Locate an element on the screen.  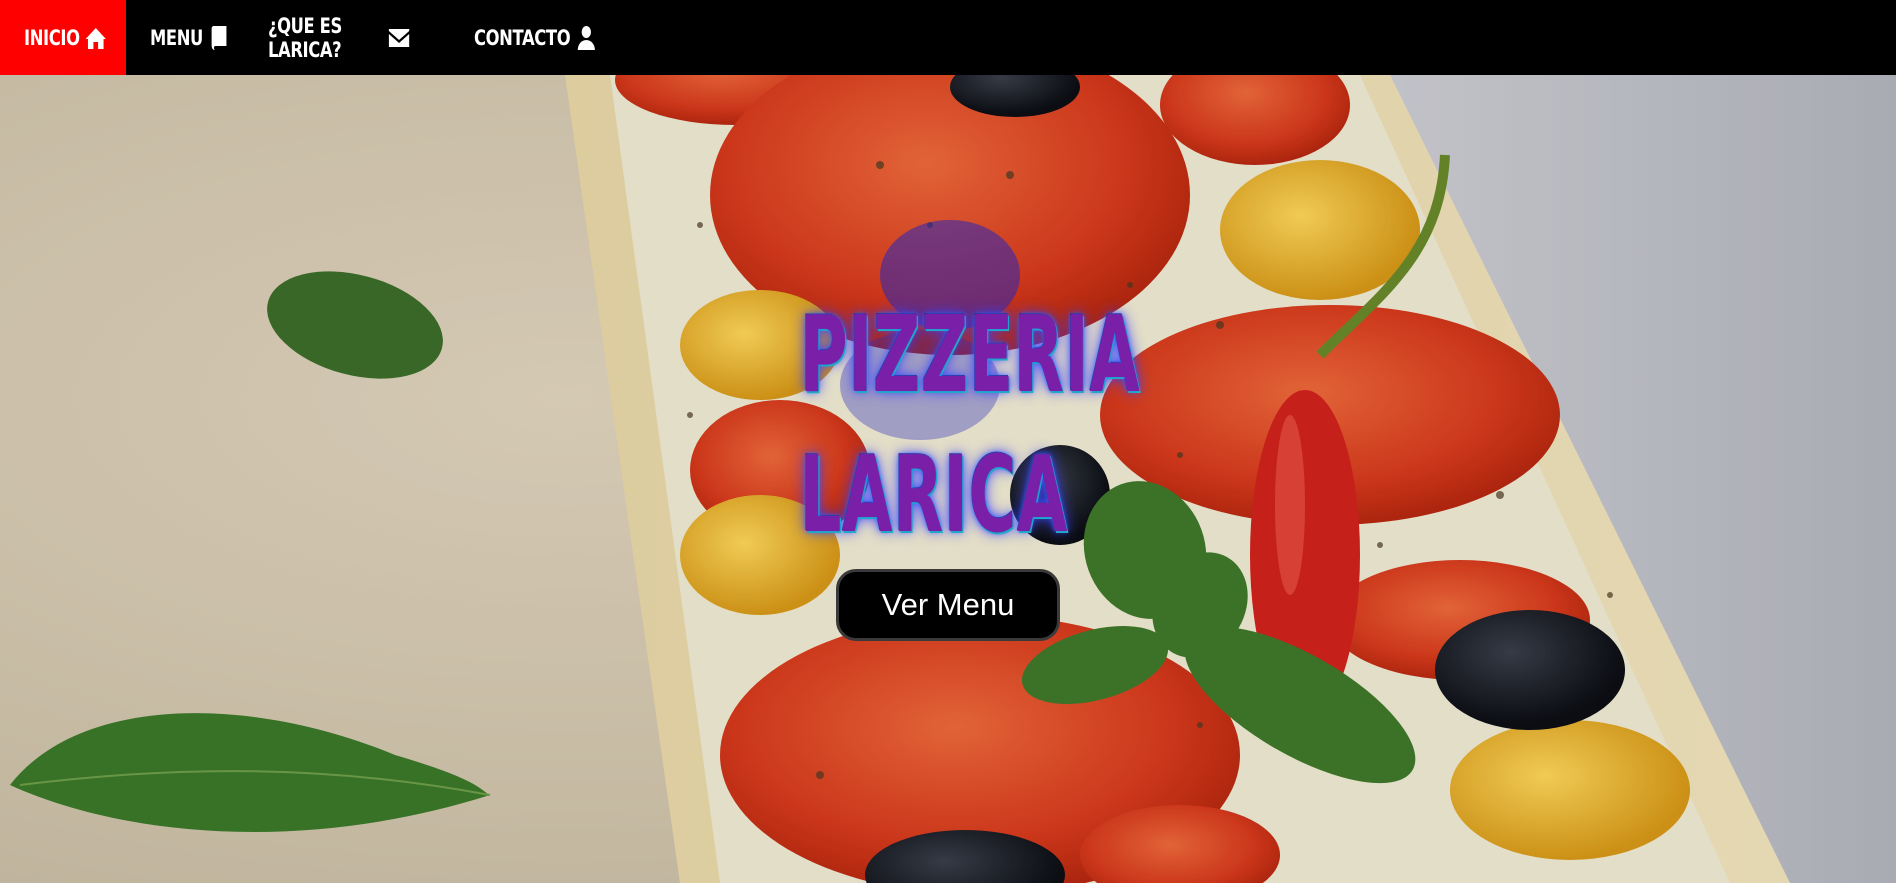
hero-title: PIZZERIA LARICA is located at coordinates (970, 425).